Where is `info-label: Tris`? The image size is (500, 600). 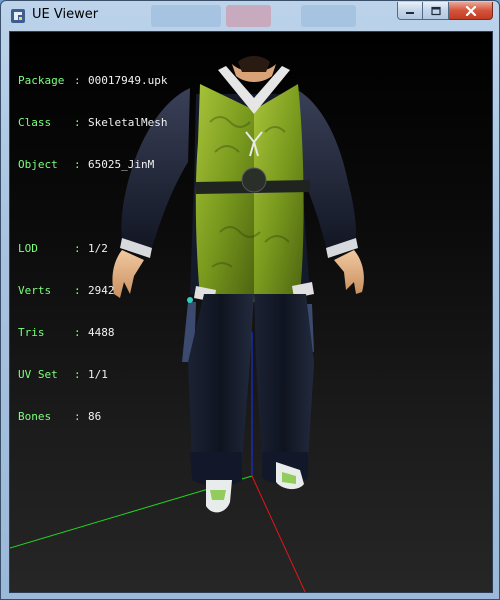 info-label: Tris is located at coordinates (31, 332).